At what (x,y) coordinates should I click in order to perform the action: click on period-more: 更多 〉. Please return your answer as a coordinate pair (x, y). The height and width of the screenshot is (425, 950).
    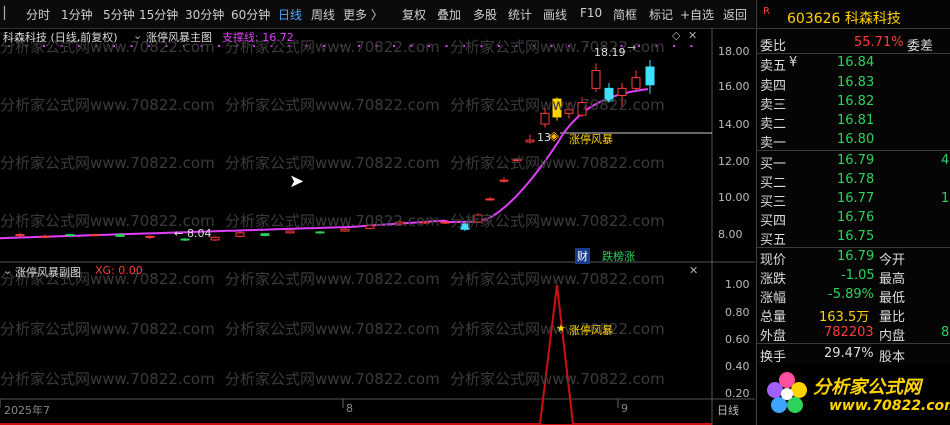
    Looking at the image, I should click on (363, 14).